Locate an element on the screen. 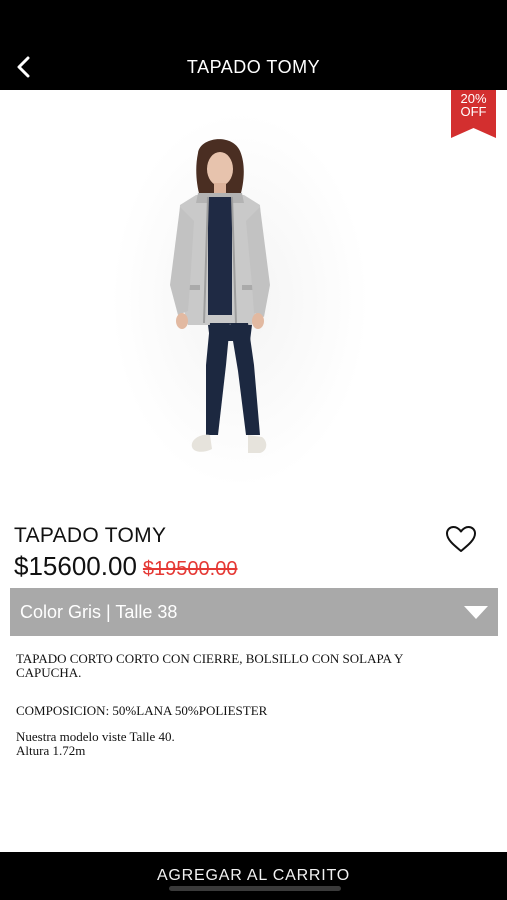  top-bar: TAPADO TOMY is located at coordinates (253, 45).